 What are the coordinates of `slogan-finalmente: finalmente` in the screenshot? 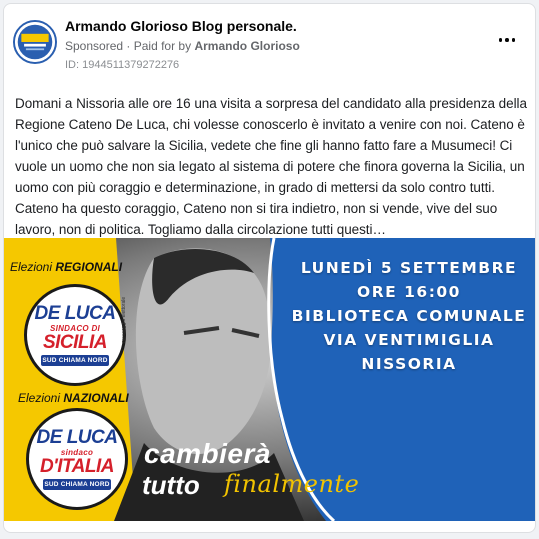 It's located at (292, 484).